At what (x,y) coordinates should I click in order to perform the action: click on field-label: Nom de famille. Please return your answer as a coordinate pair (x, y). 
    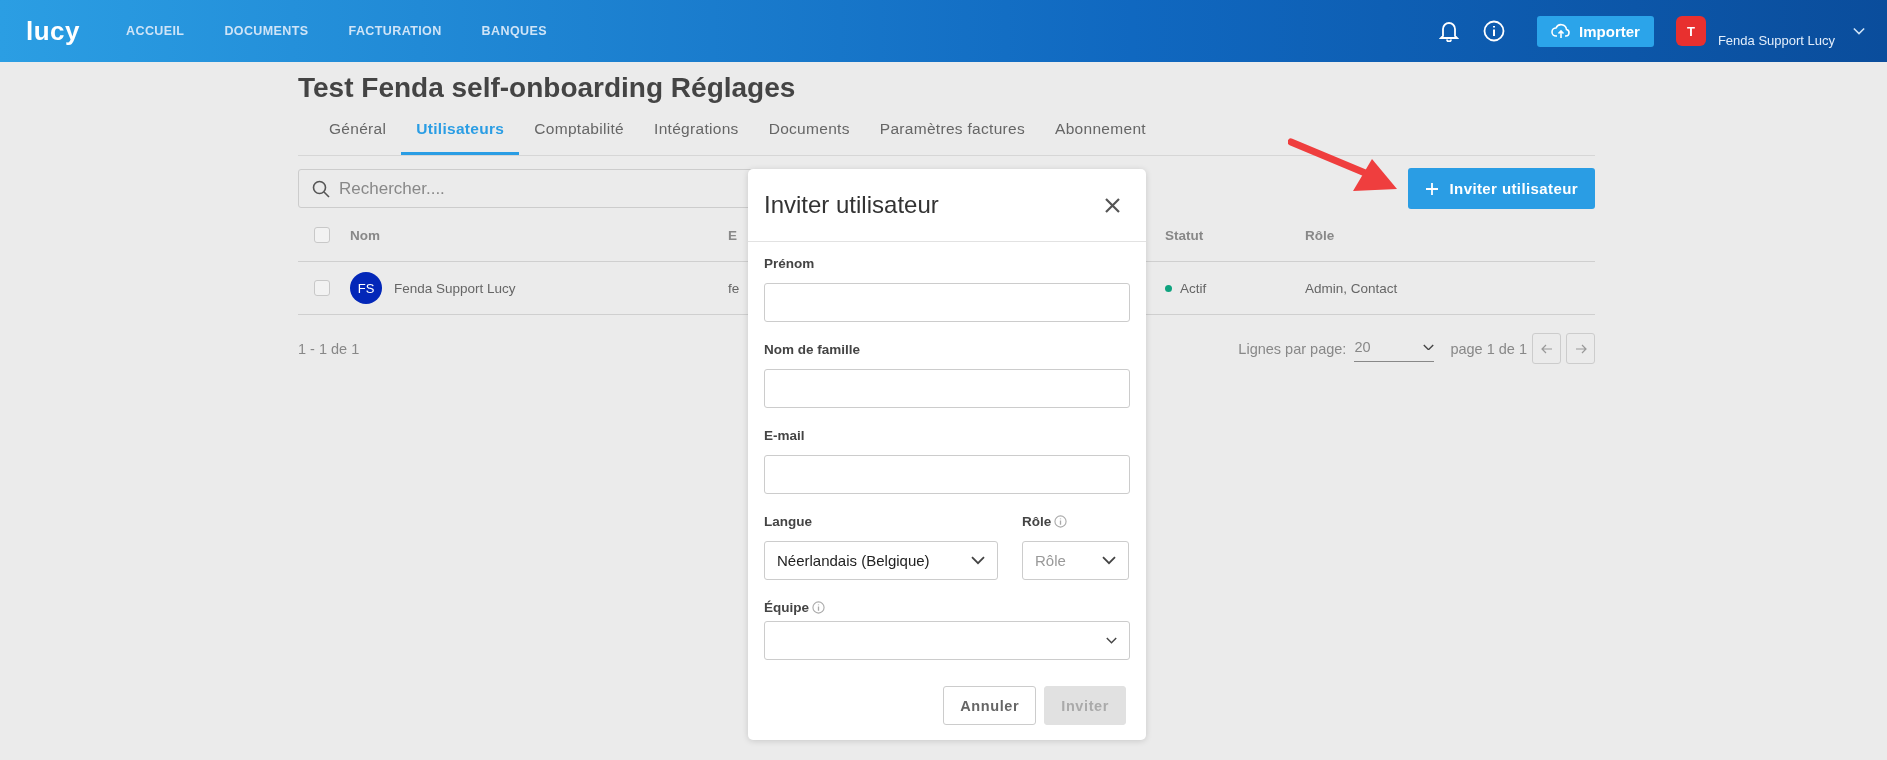
    Looking at the image, I should click on (812, 349).